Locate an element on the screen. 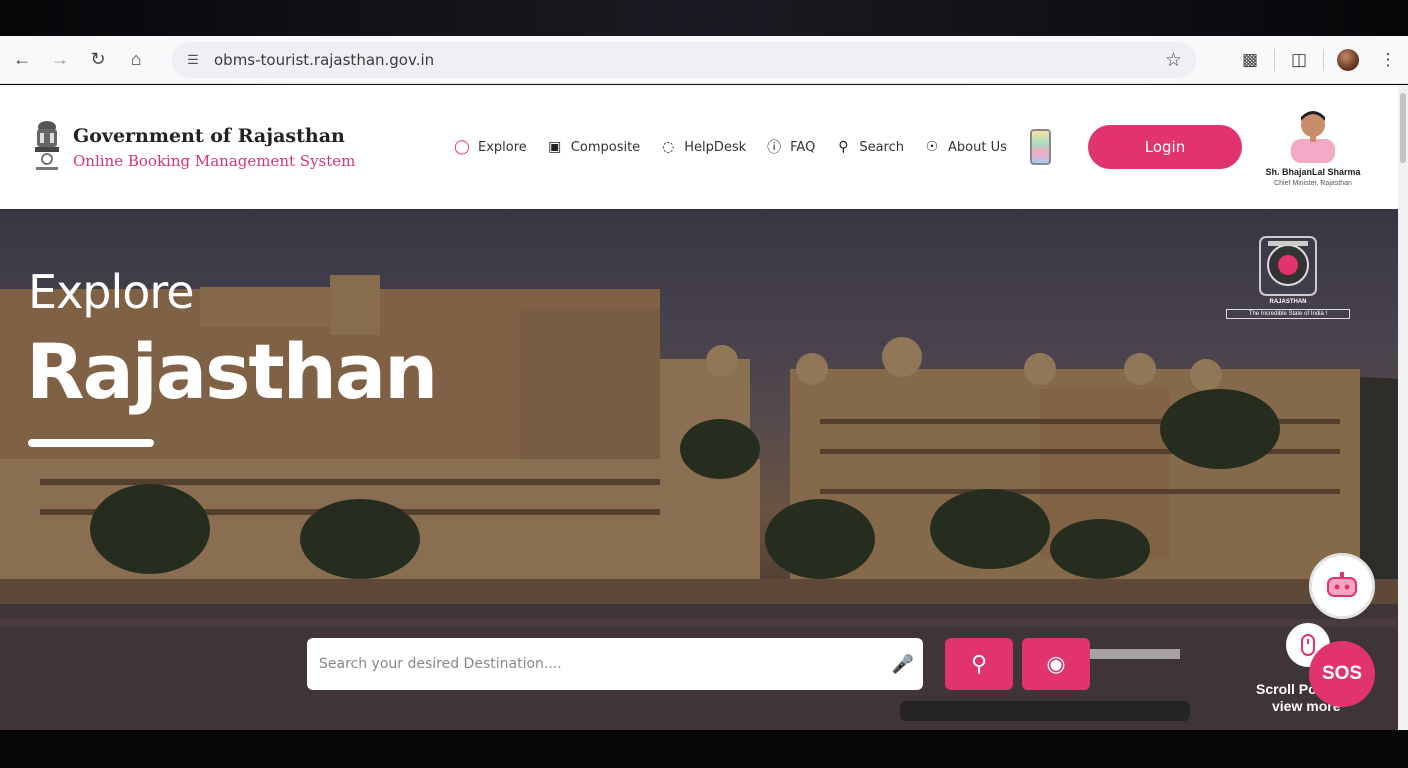  nav-about-us: ☉ About Us is located at coordinates (964, 147).